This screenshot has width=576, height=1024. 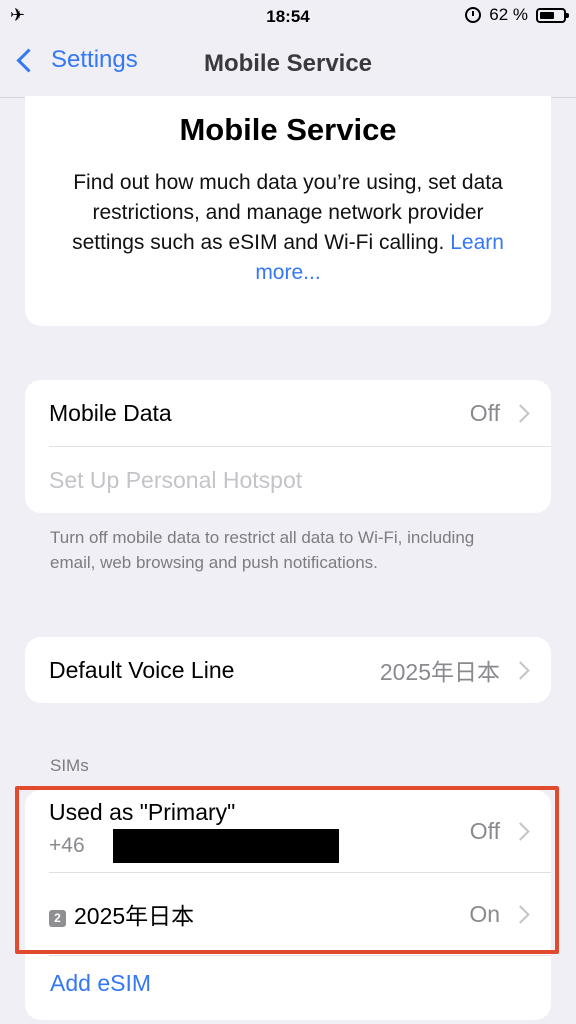 I want to click on personal-hotspot-row: Set Up Personal Hotspot, so click(x=288, y=480).